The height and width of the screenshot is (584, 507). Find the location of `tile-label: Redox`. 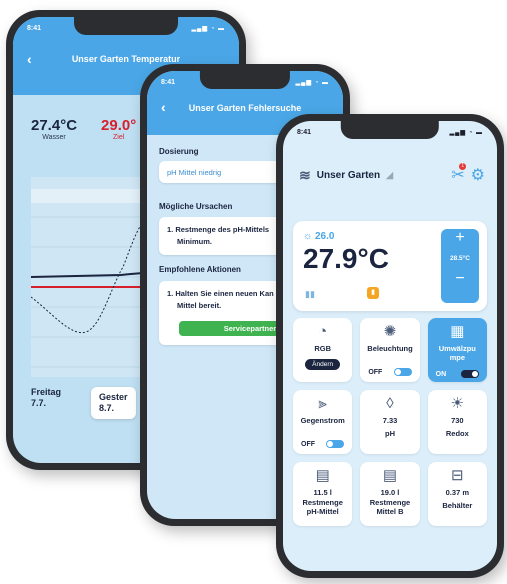

tile-label: Redox is located at coordinates (457, 433).